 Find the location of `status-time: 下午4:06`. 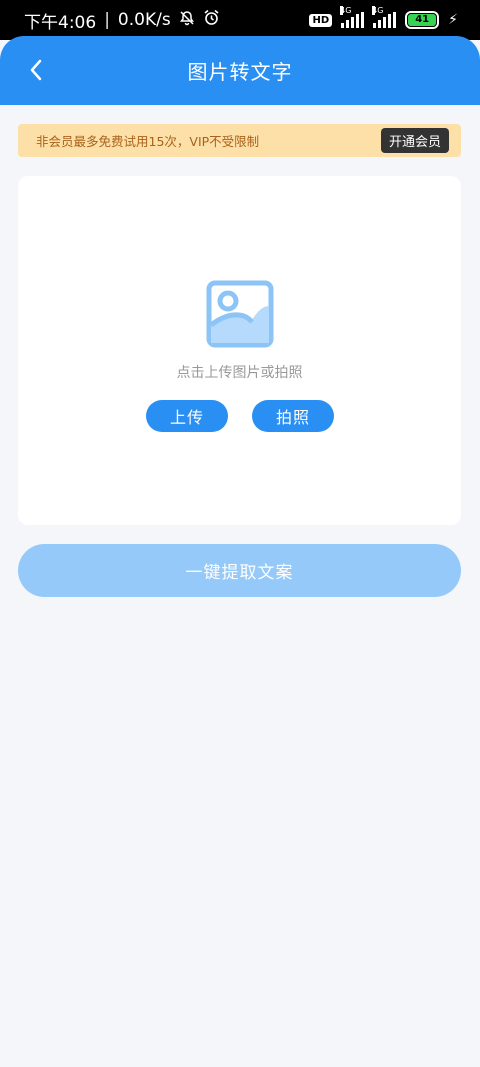

status-time: 下午4:06 is located at coordinates (60, 22).